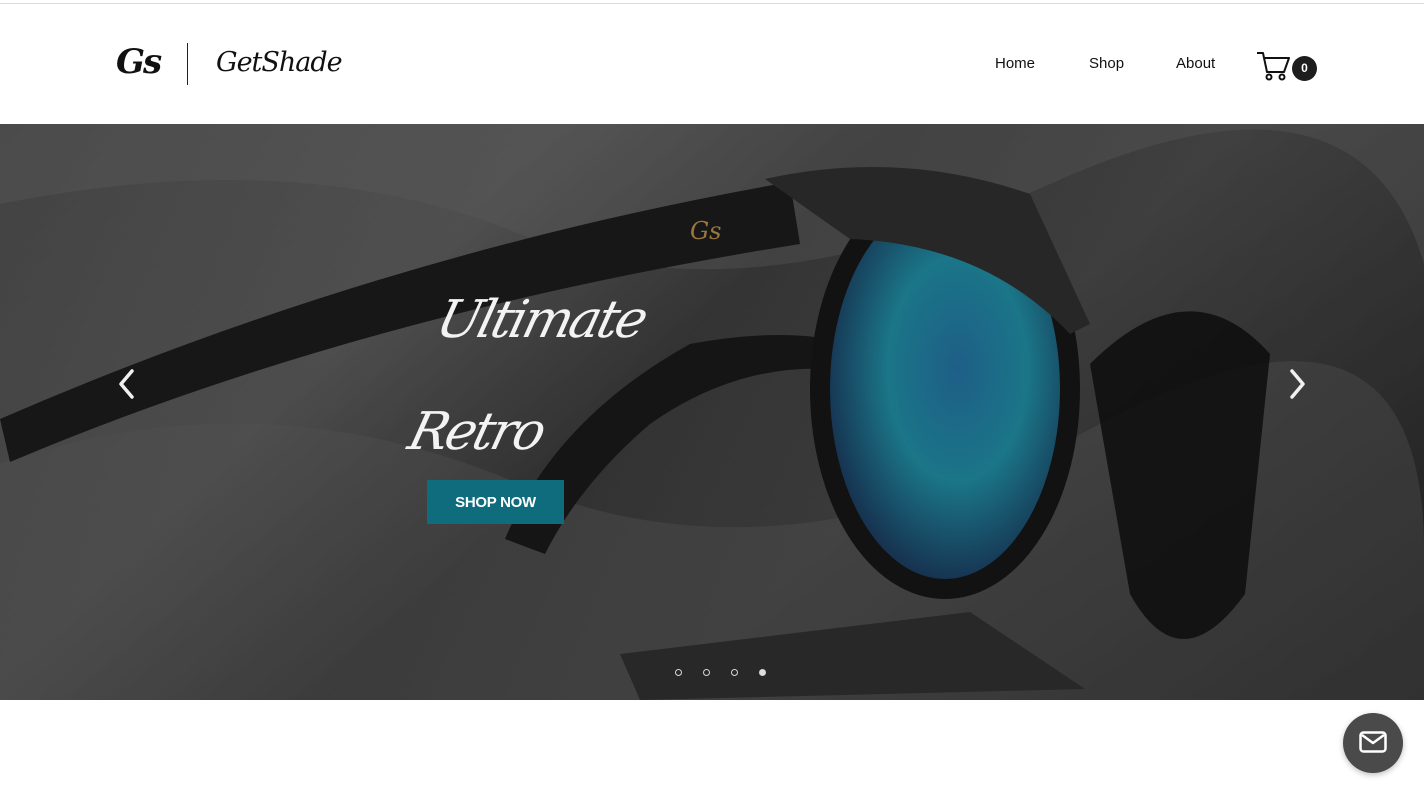 The image size is (1424, 791). What do you see at coordinates (1106, 63) in the screenshot?
I see `nav-shop-link: Shop` at bounding box center [1106, 63].